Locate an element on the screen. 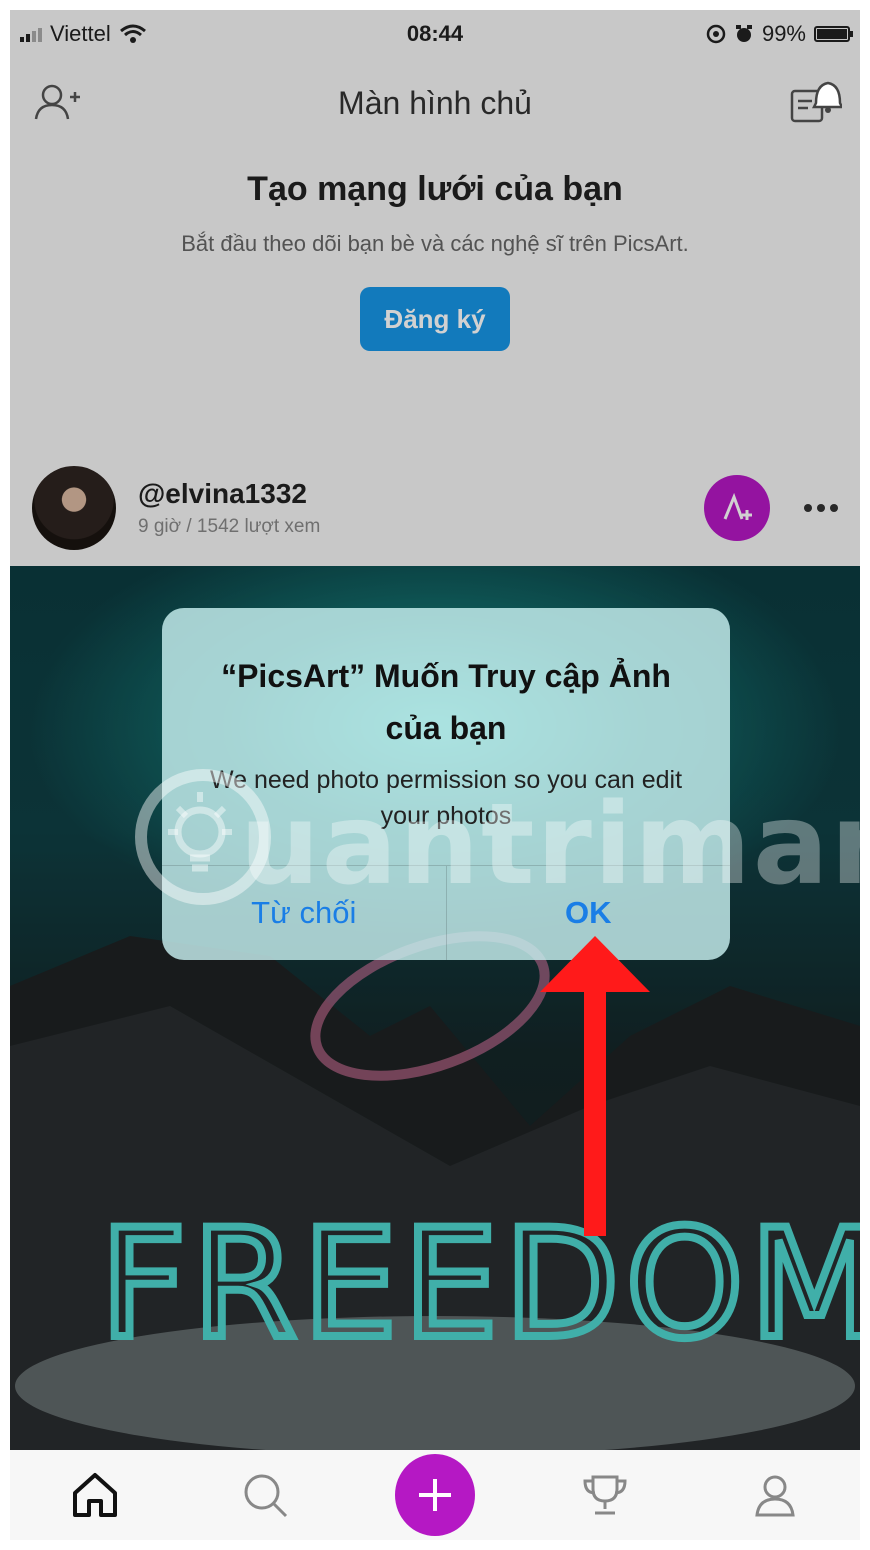 The width and height of the screenshot is (870, 1550). notification-icon is located at coordinates (814, 103).